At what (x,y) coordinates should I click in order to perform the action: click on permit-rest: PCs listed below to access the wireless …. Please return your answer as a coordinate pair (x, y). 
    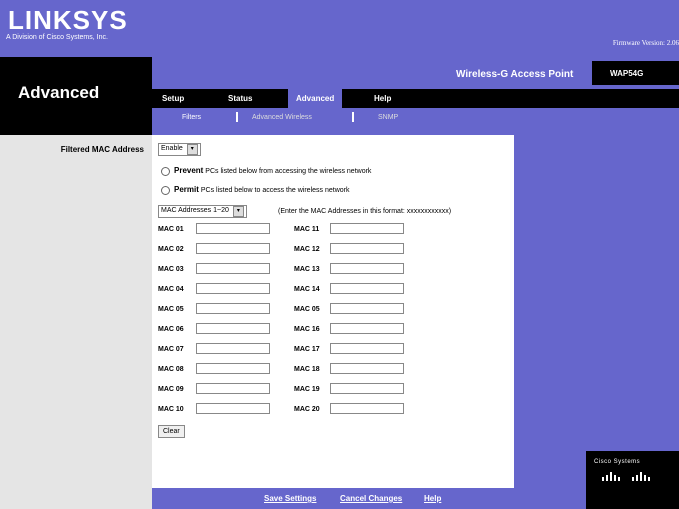
    Looking at the image, I should click on (274, 190).